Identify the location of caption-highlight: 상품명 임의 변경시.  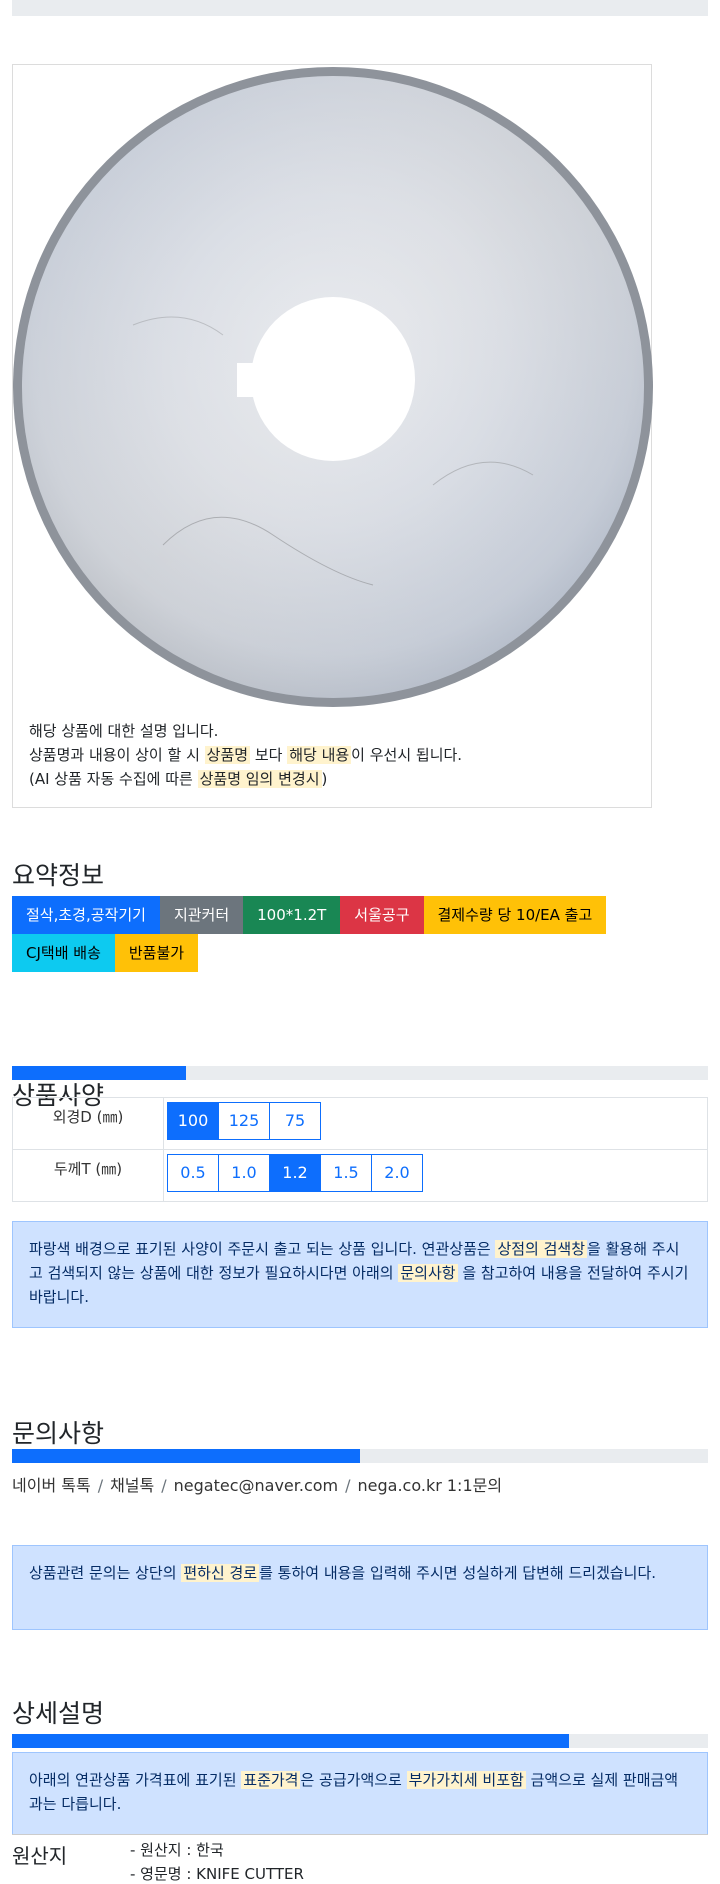
(259, 779).